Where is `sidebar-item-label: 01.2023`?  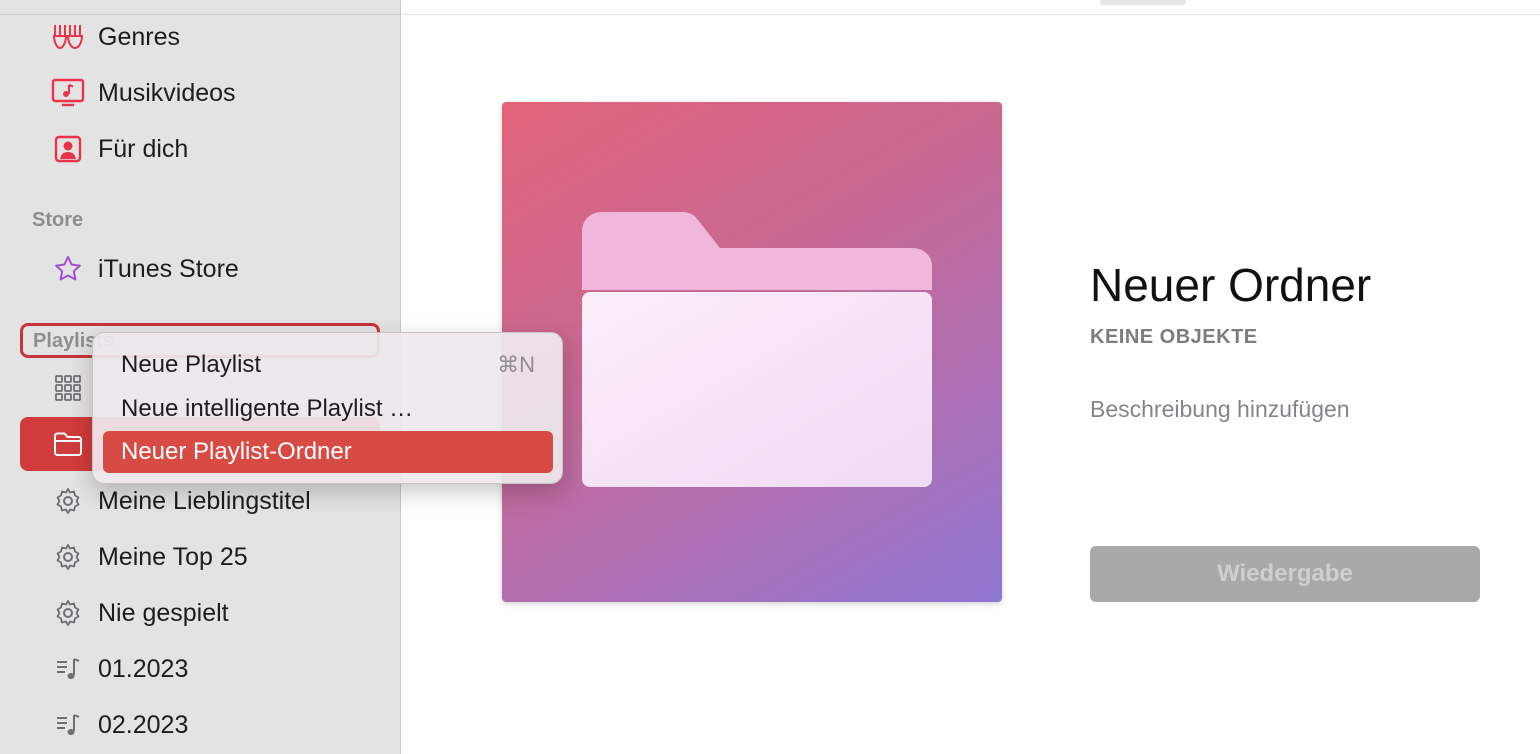 sidebar-item-label: 01.2023 is located at coordinates (143, 668).